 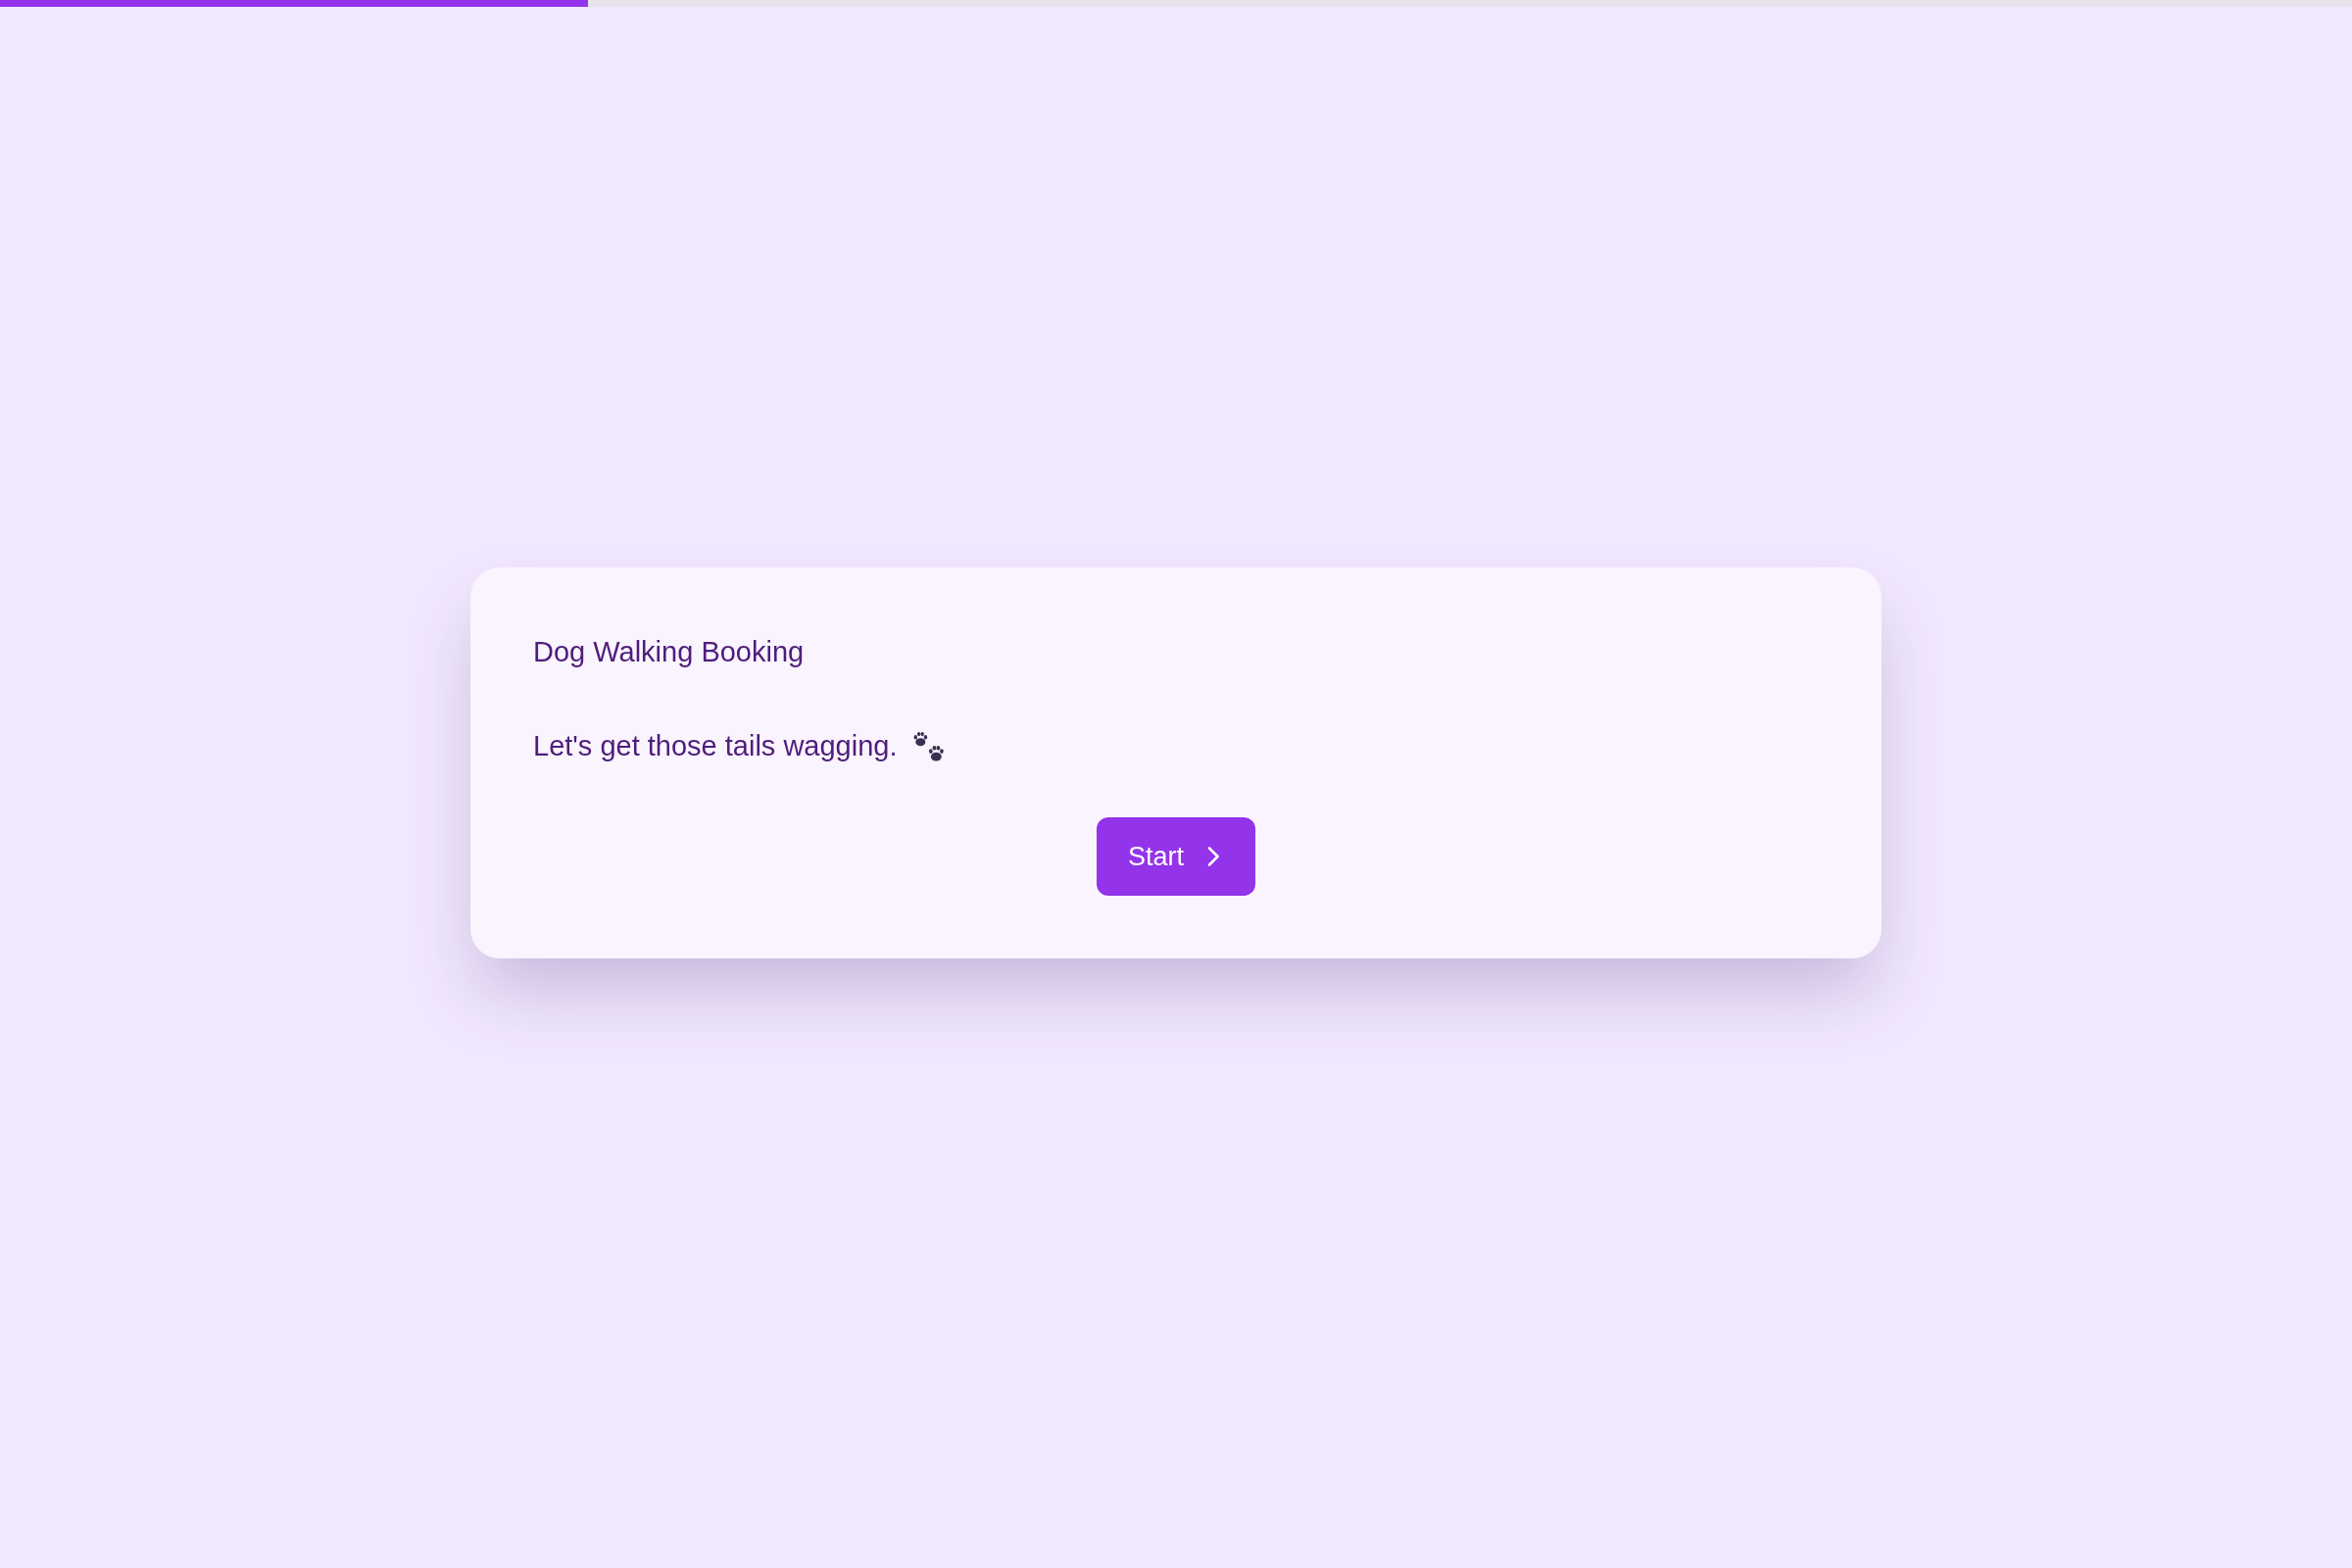 What do you see at coordinates (1213, 856) in the screenshot?
I see `chevron-right-icon` at bounding box center [1213, 856].